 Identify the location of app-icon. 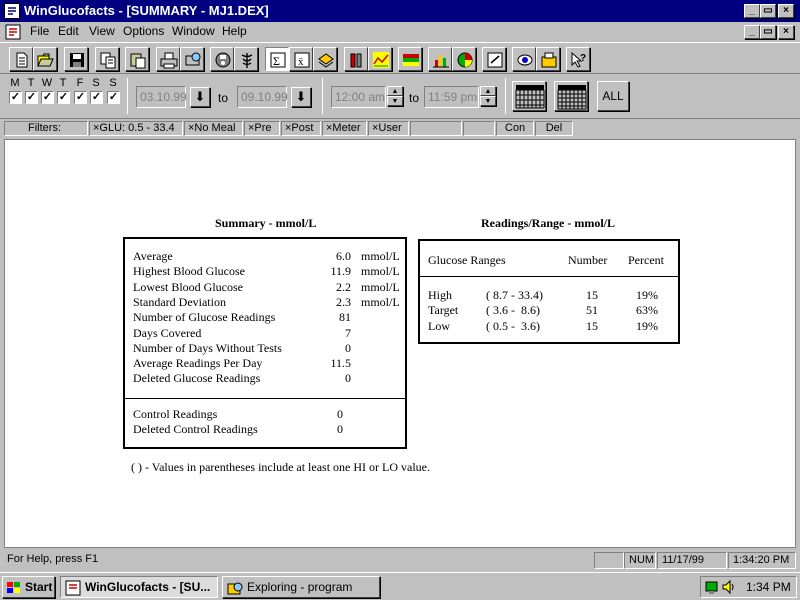
(12, 11).